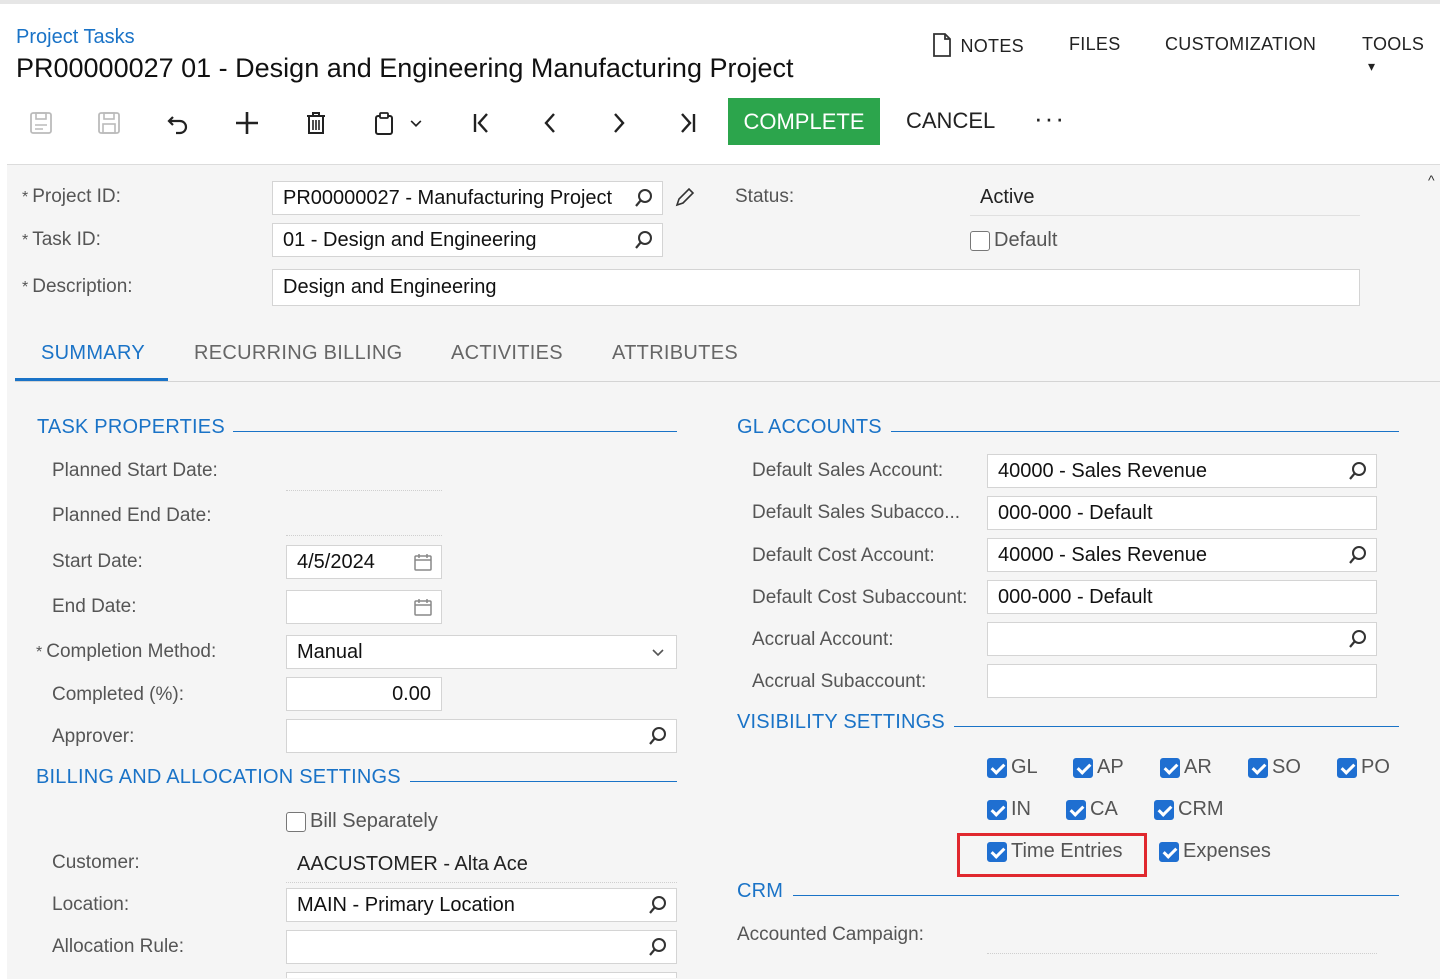 This screenshot has width=1440, height=979. What do you see at coordinates (1009, 809) in the screenshot?
I see `visibility-in-checkbox: IN` at bounding box center [1009, 809].